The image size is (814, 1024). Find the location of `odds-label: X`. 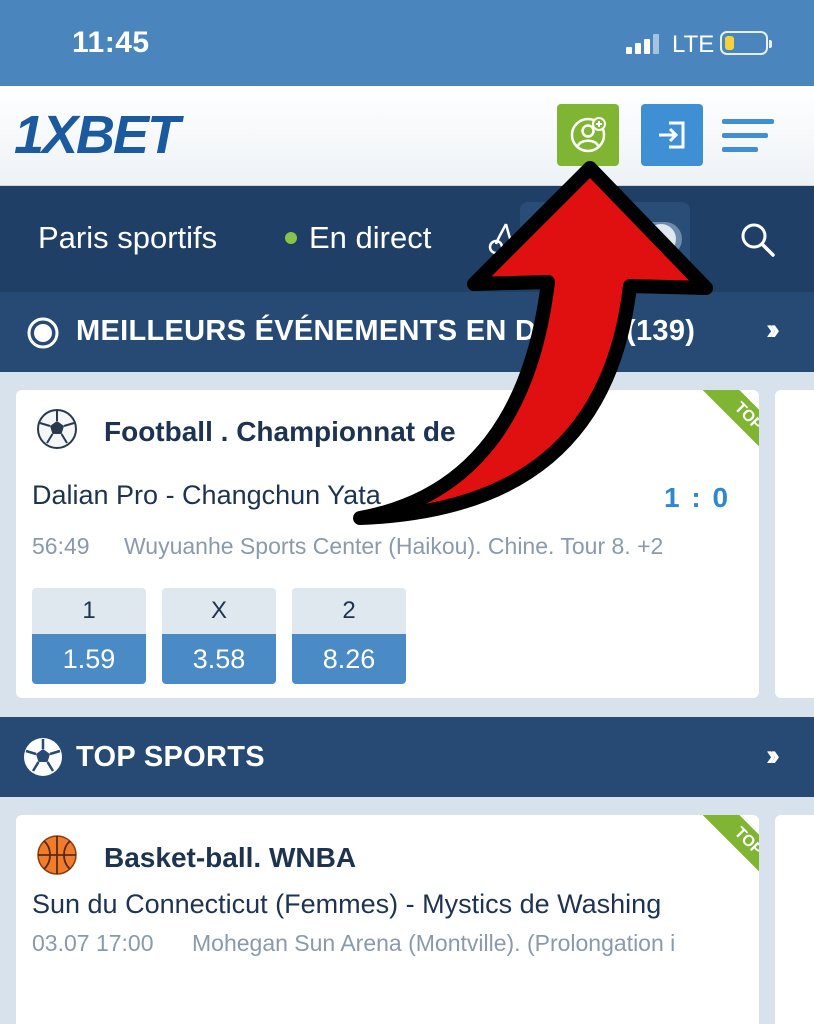

odds-label: X is located at coordinates (219, 611).